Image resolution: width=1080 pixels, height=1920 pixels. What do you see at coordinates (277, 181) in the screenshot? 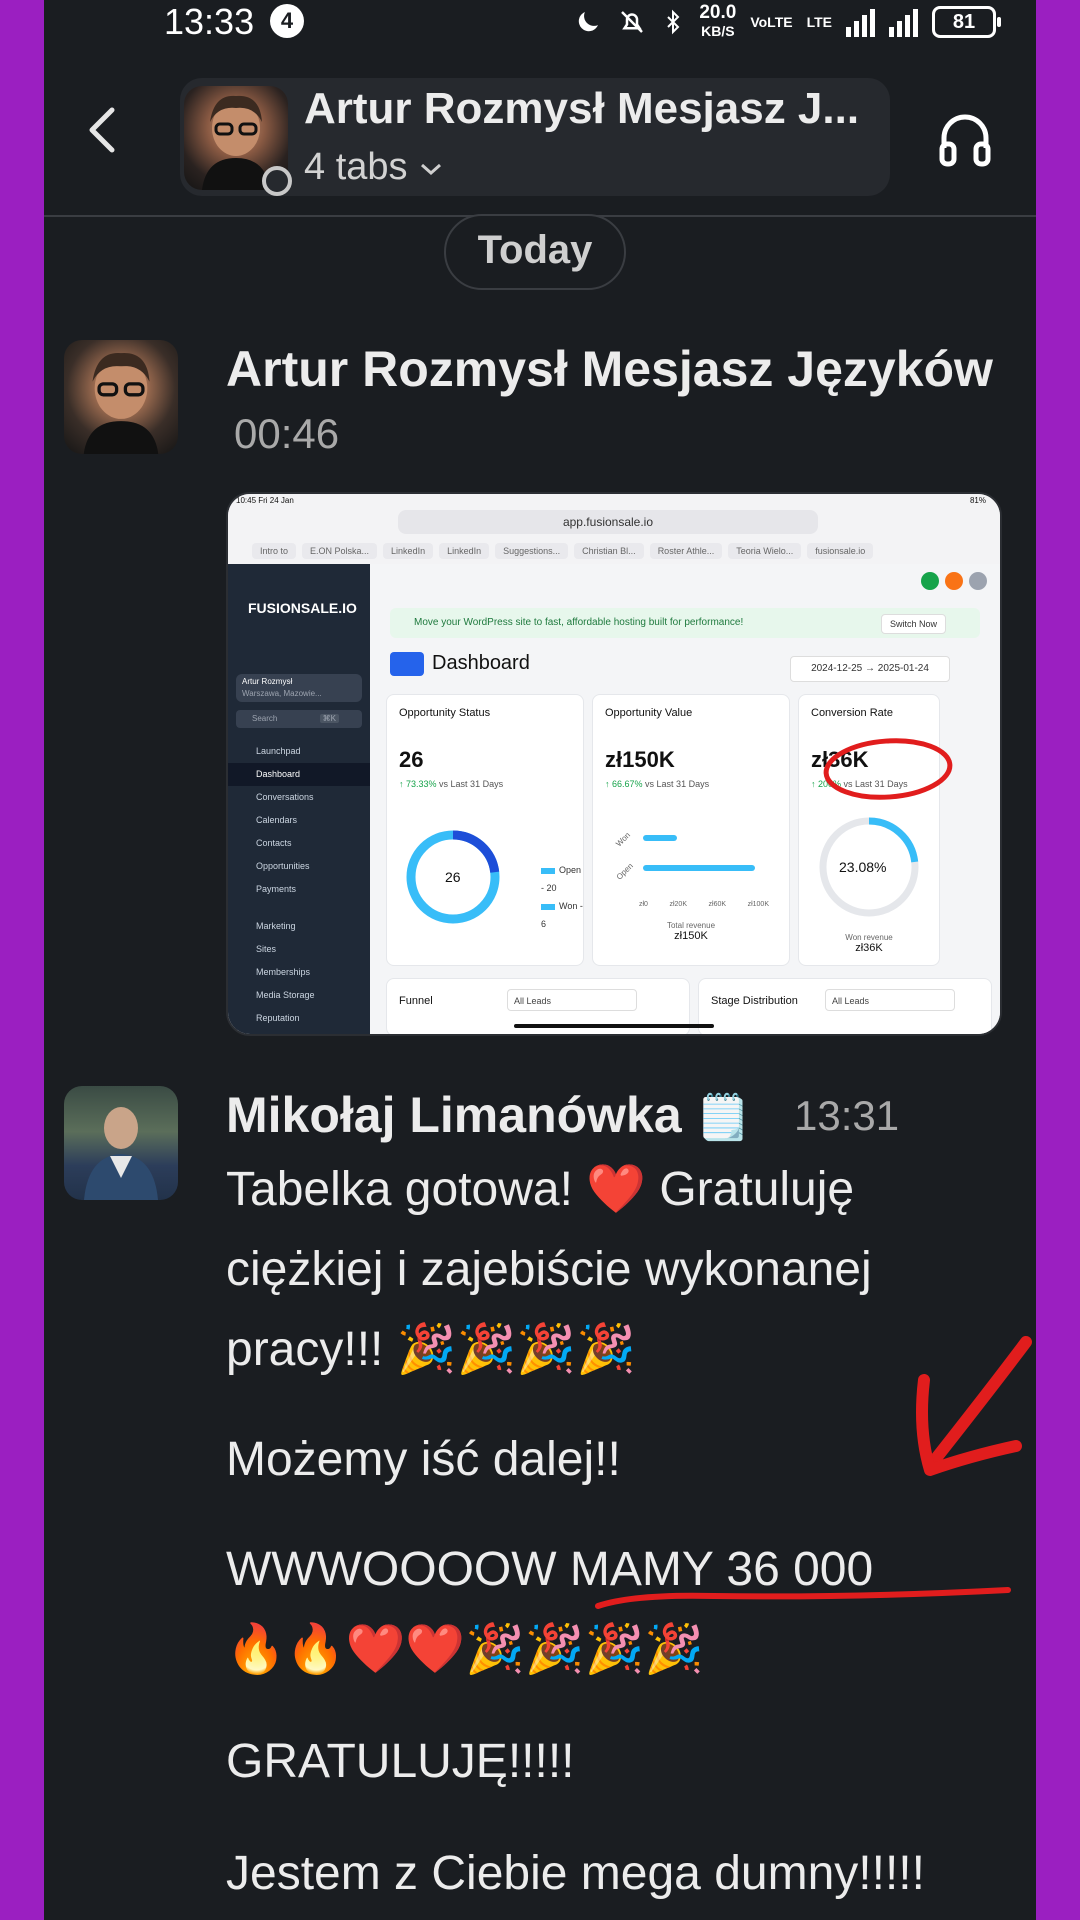
I see `presence-indicator` at bounding box center [277, 181].